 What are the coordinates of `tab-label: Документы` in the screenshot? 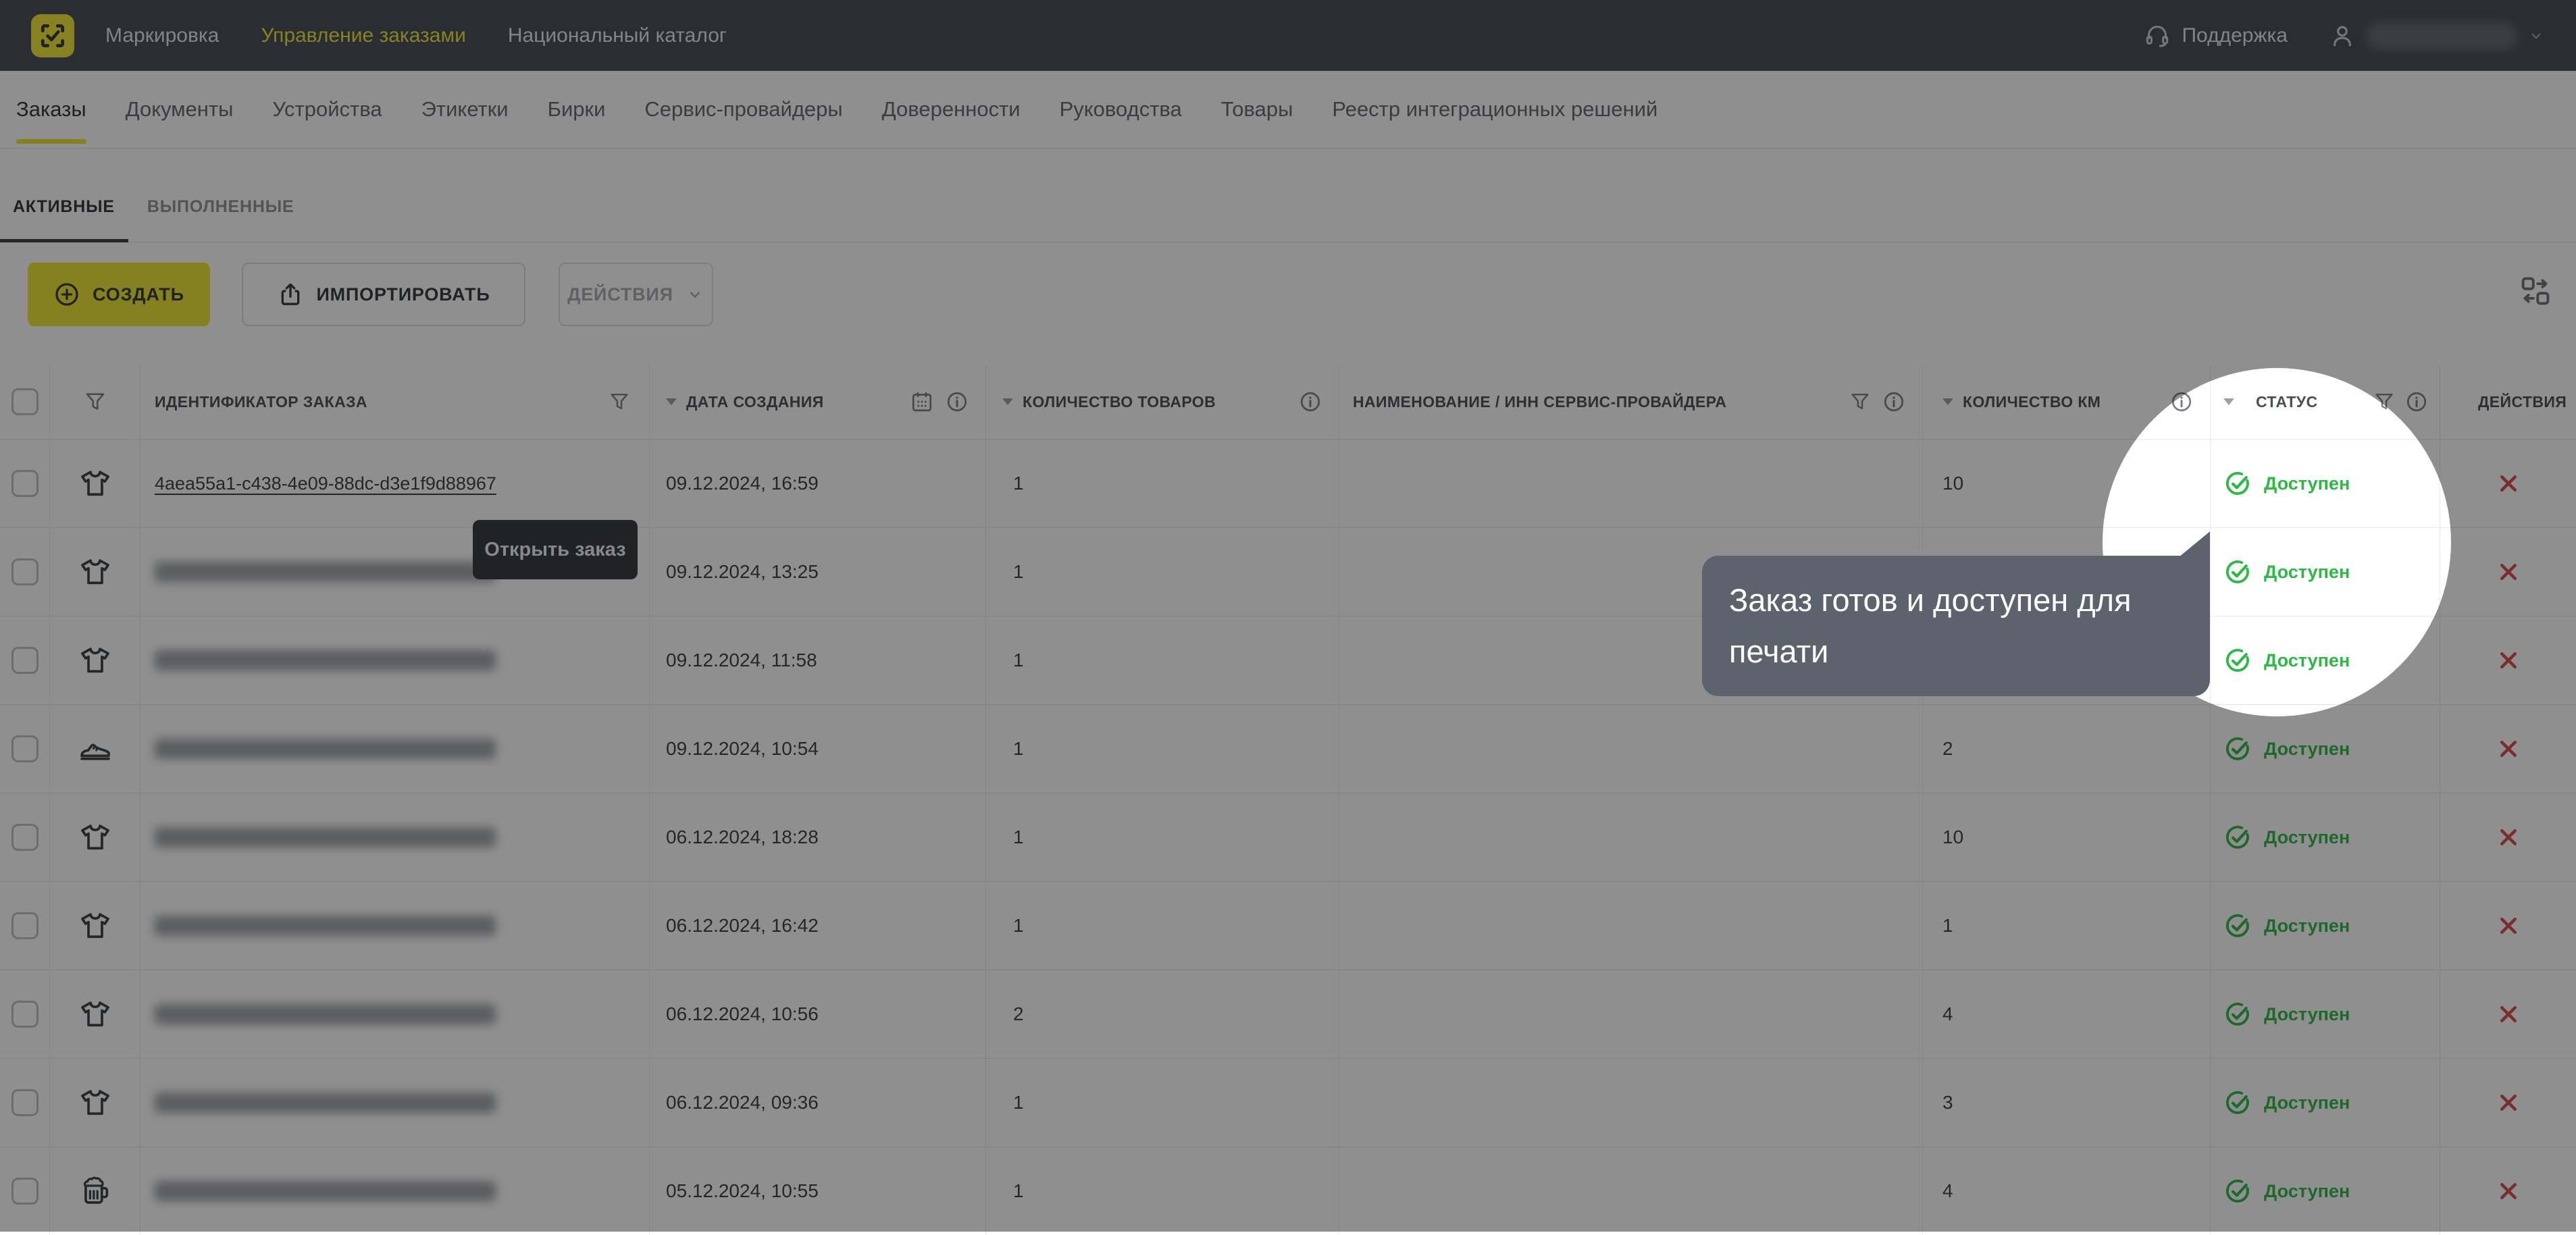 It's located at (179, 109).